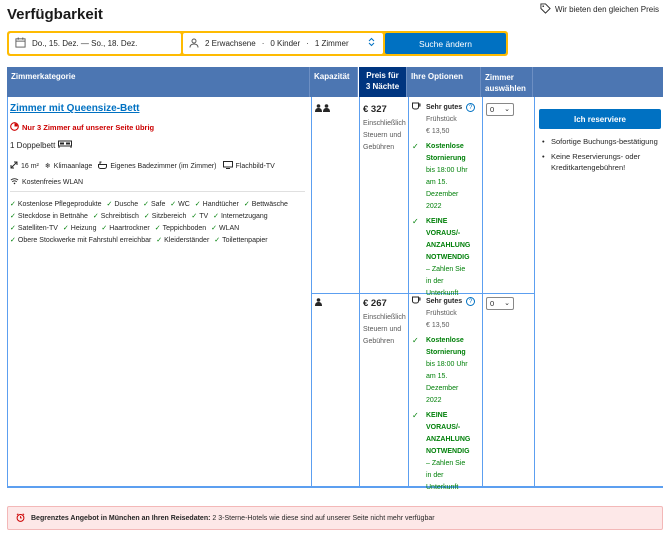 This screenshot has width=669, height=536. I want to click on bed-text: 1 Doppelbett, so click(33, 145).